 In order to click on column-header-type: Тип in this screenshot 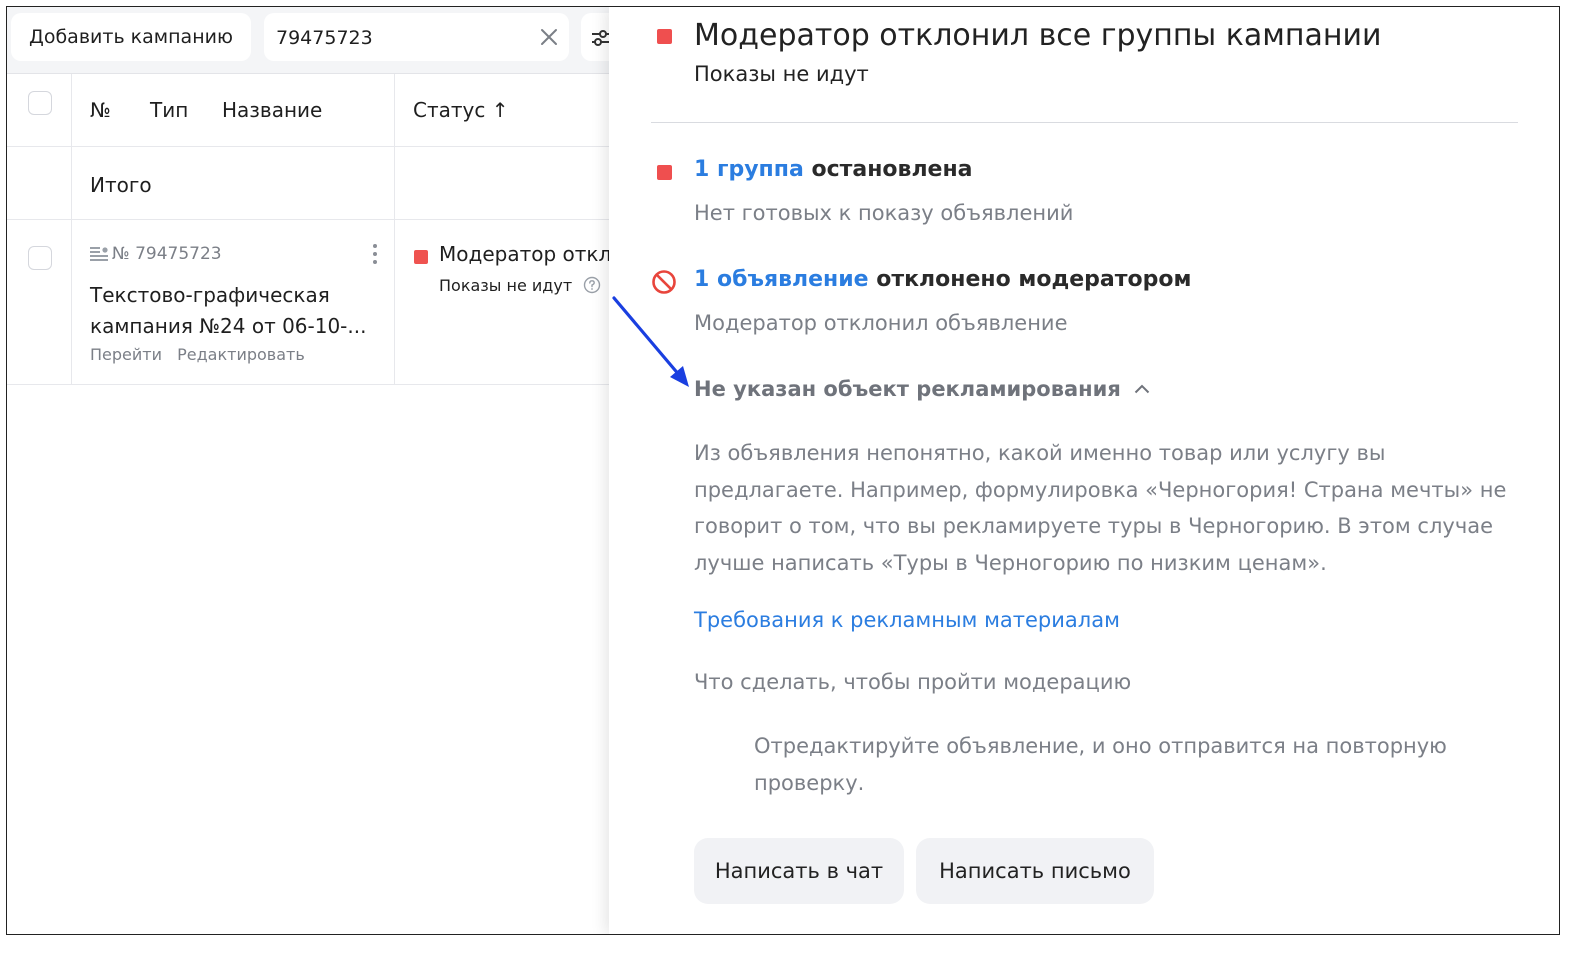, I will do `click(169, 110)`.